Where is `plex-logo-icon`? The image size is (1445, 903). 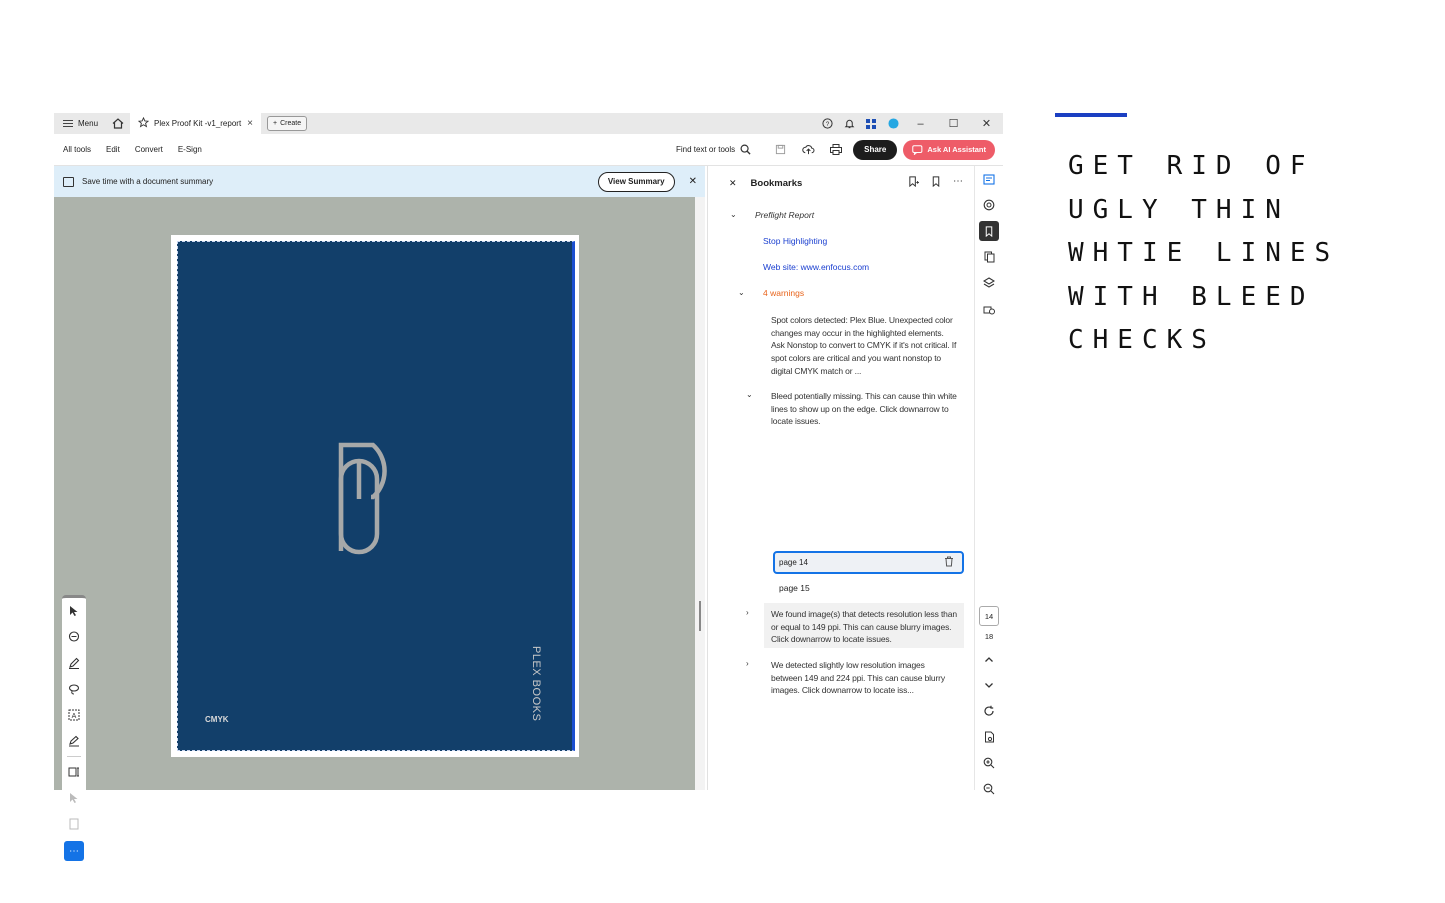
plex-logo-icon is located at coordinates (362, 498).